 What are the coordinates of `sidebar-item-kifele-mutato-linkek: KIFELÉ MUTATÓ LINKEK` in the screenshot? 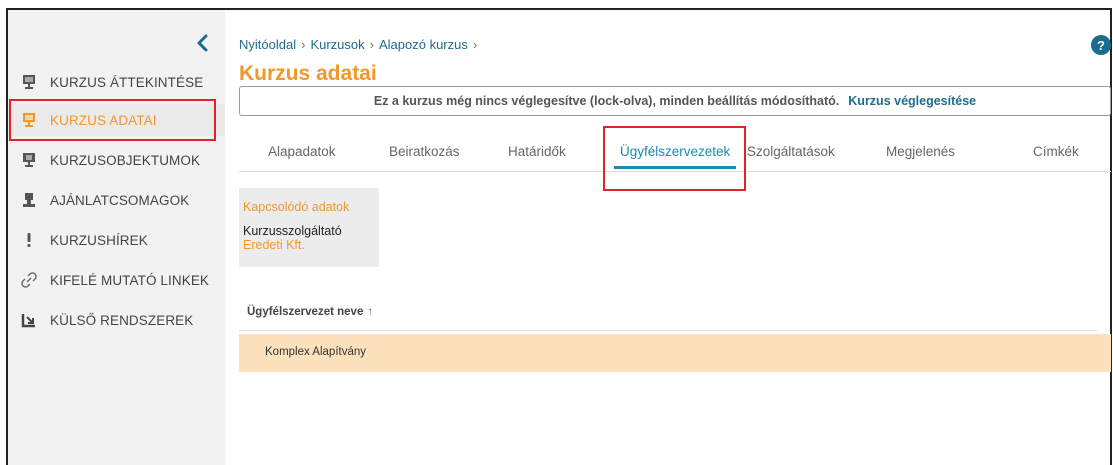 It's located at (116, 280).